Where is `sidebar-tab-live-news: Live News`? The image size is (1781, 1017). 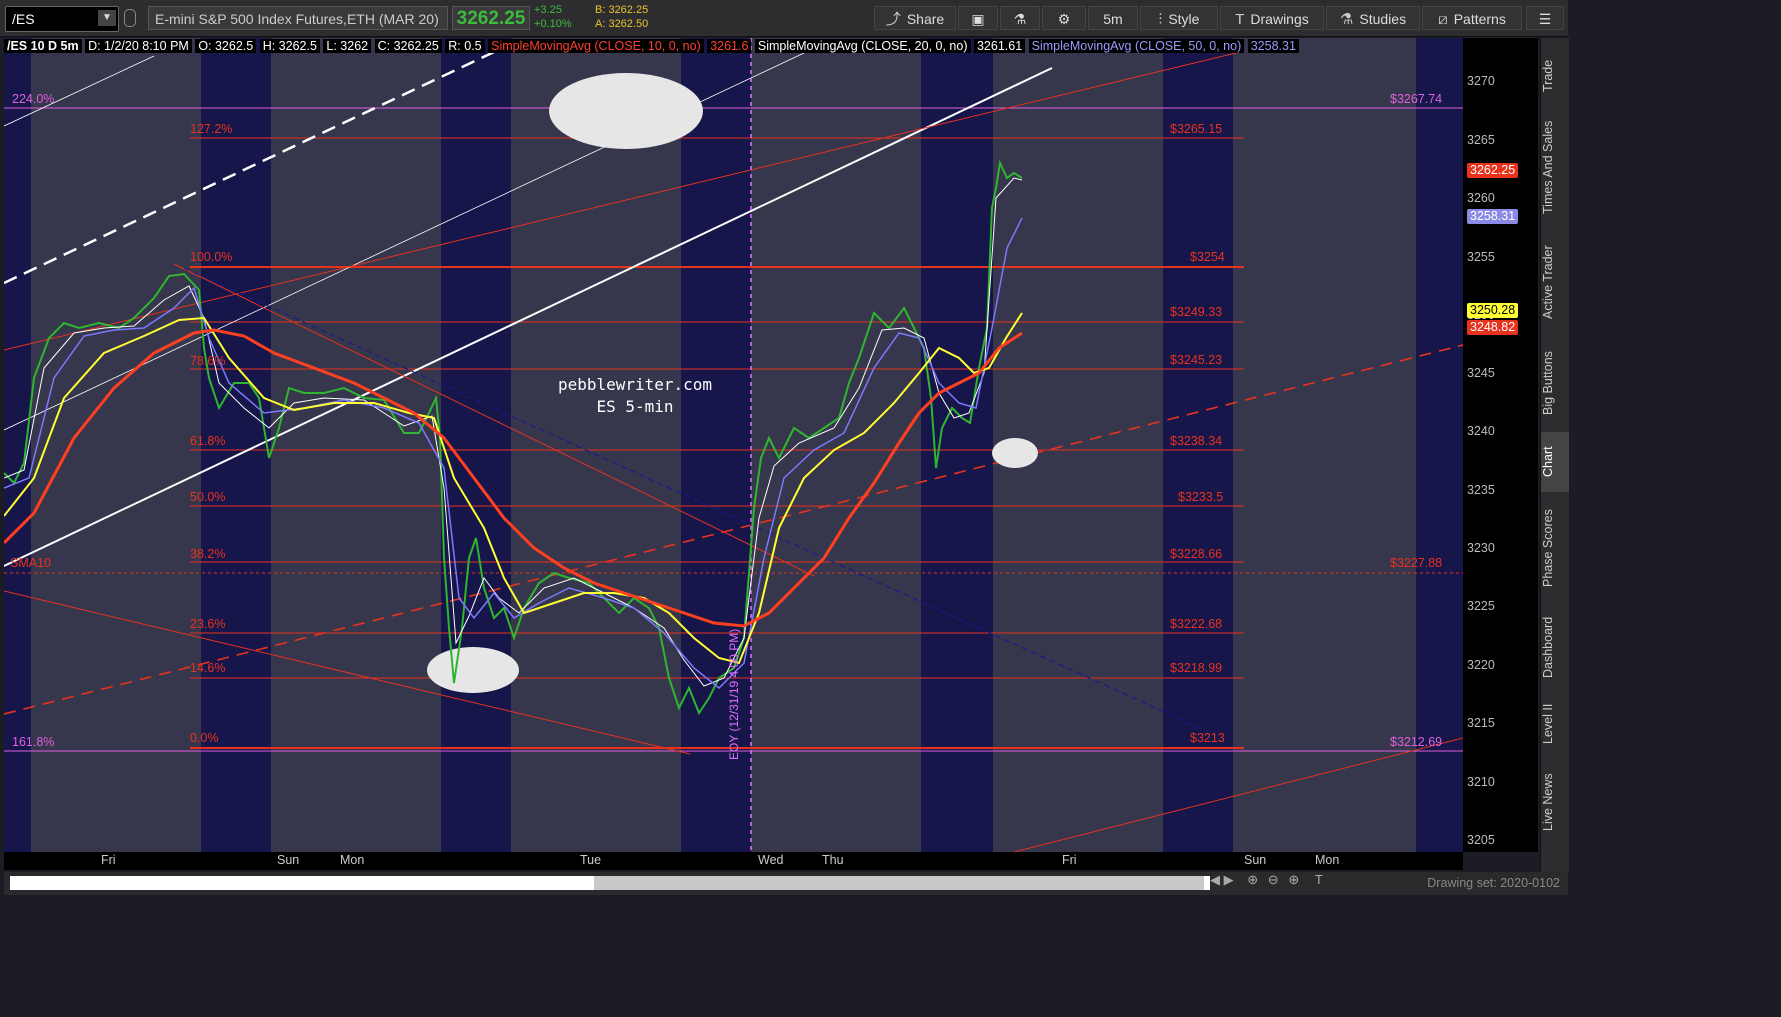
sidebar-tab-live-news: Live News is located at coordinates (1555, 802).